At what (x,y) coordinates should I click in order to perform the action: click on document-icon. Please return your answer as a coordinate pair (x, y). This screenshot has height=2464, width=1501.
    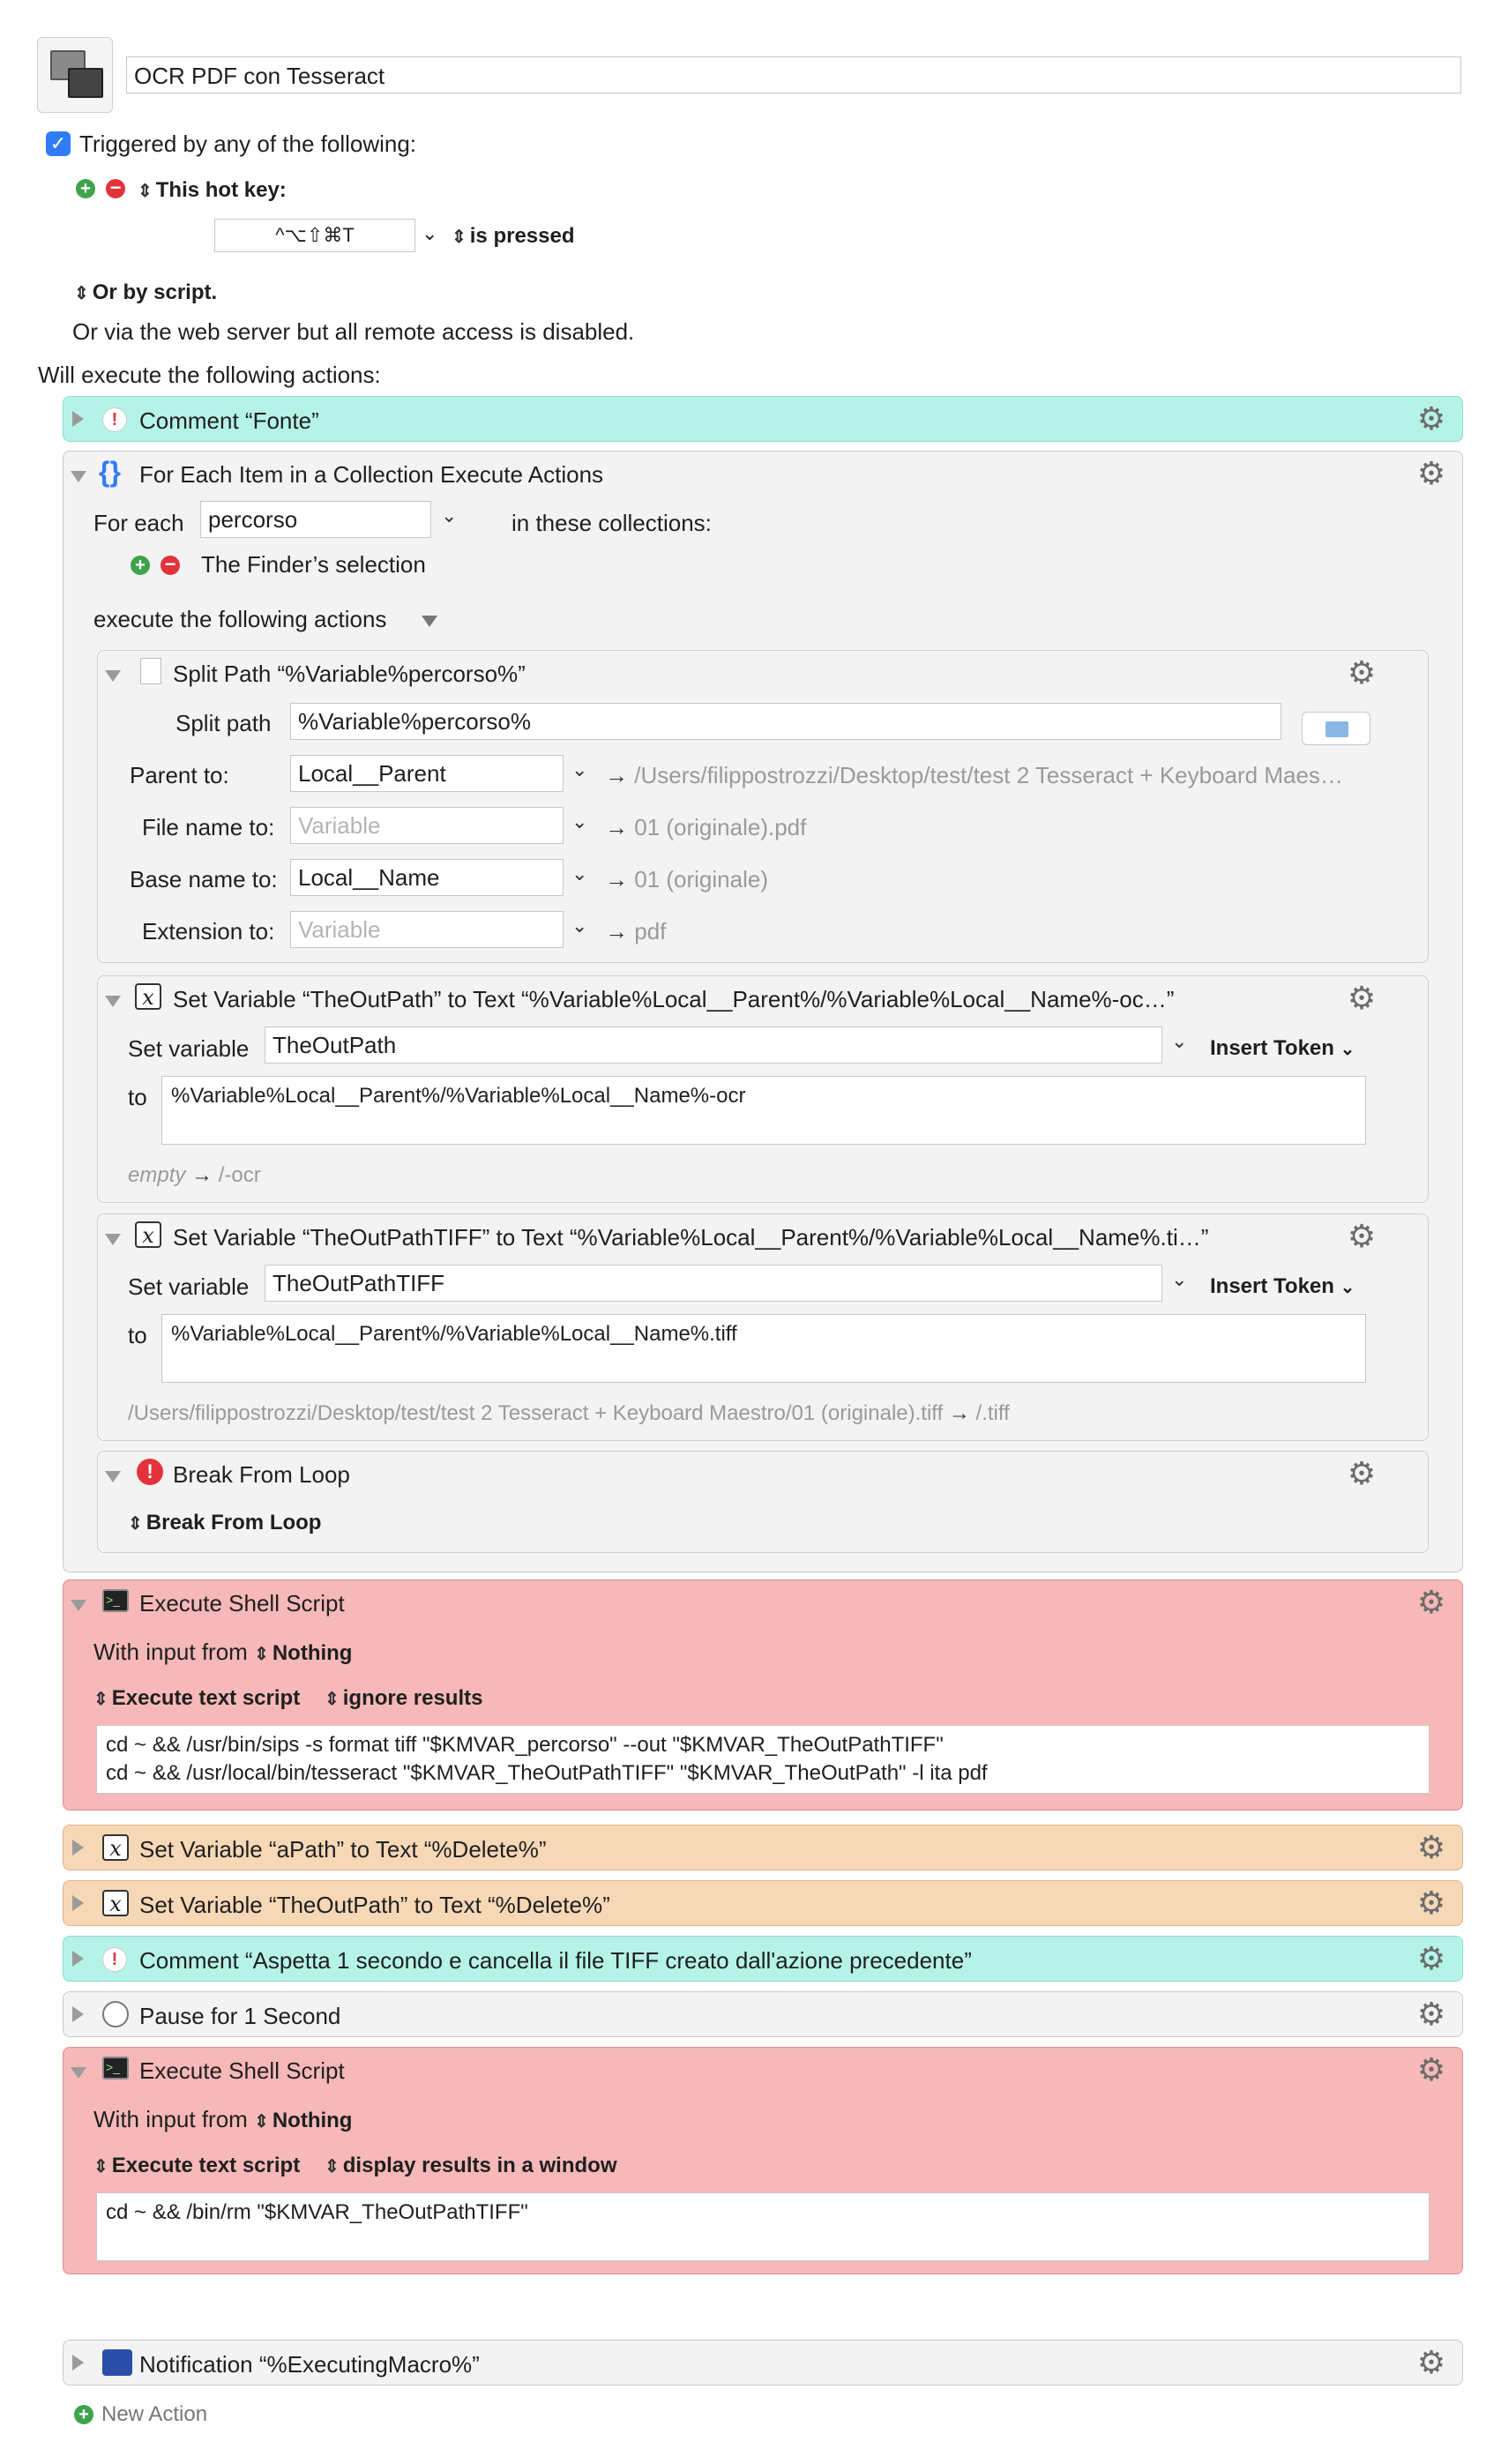
    Looking at the image, I should click on (150, 671).